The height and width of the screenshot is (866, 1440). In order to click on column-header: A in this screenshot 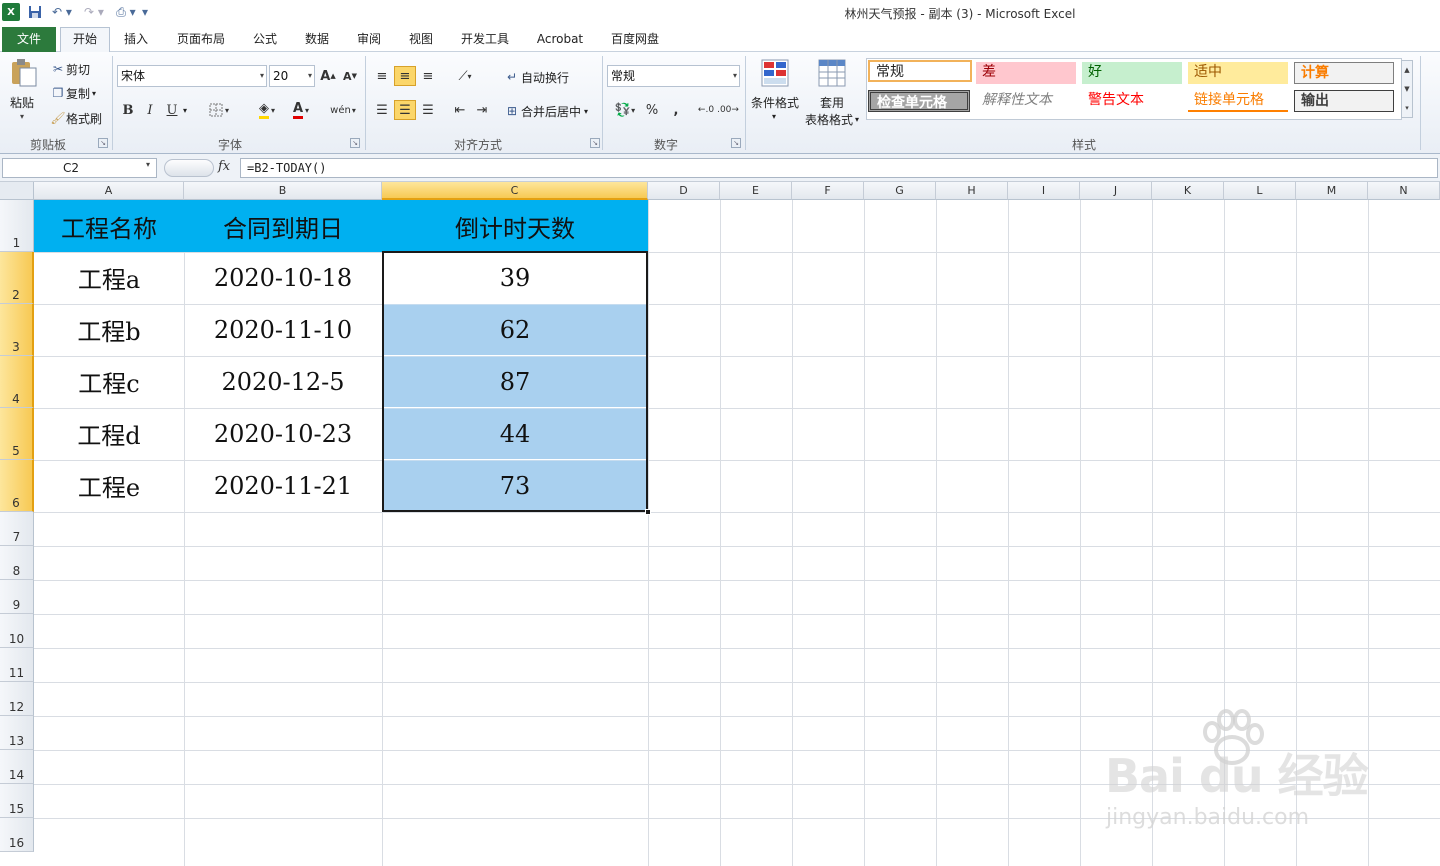, I will do `click(109, 191)`.